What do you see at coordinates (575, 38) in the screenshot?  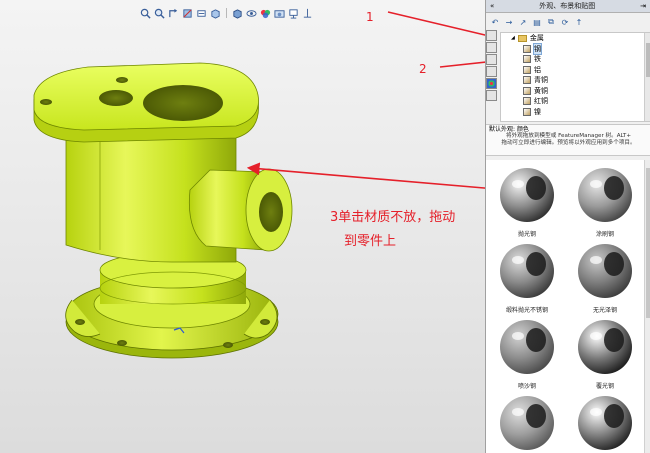 I see `tree-folder-metal: ◢ 金属` at bounding box center [575, 38].